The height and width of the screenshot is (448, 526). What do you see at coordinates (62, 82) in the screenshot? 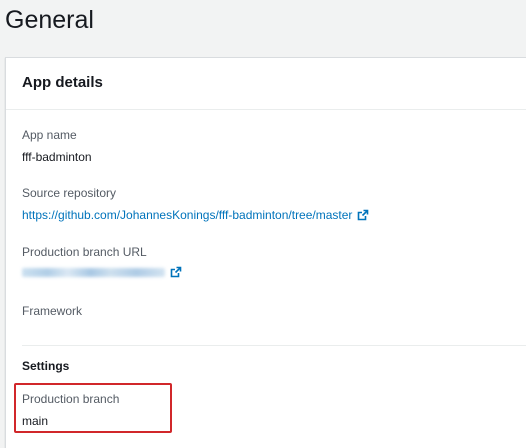
I see `panel-title: App details` at bounding box center [62, 82].